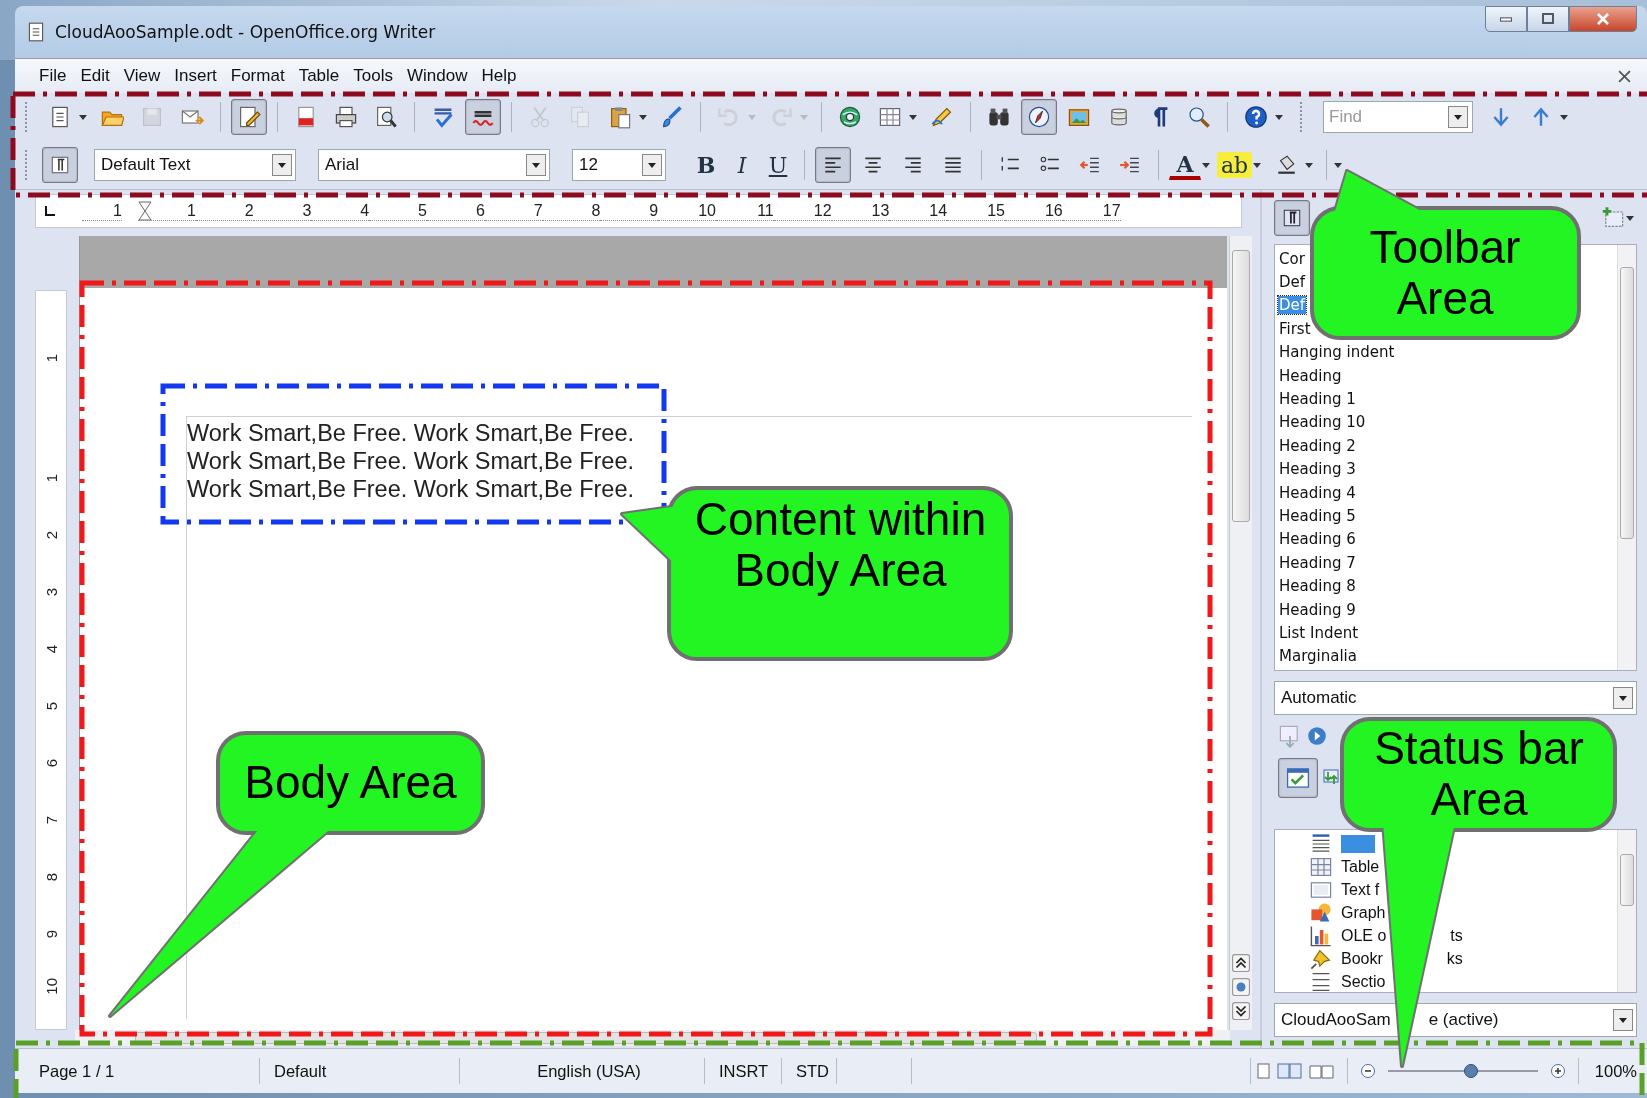  Describe the element at coordinates (1317, 586) in the screenshot. I see `style-item: Heading 8` at that location.